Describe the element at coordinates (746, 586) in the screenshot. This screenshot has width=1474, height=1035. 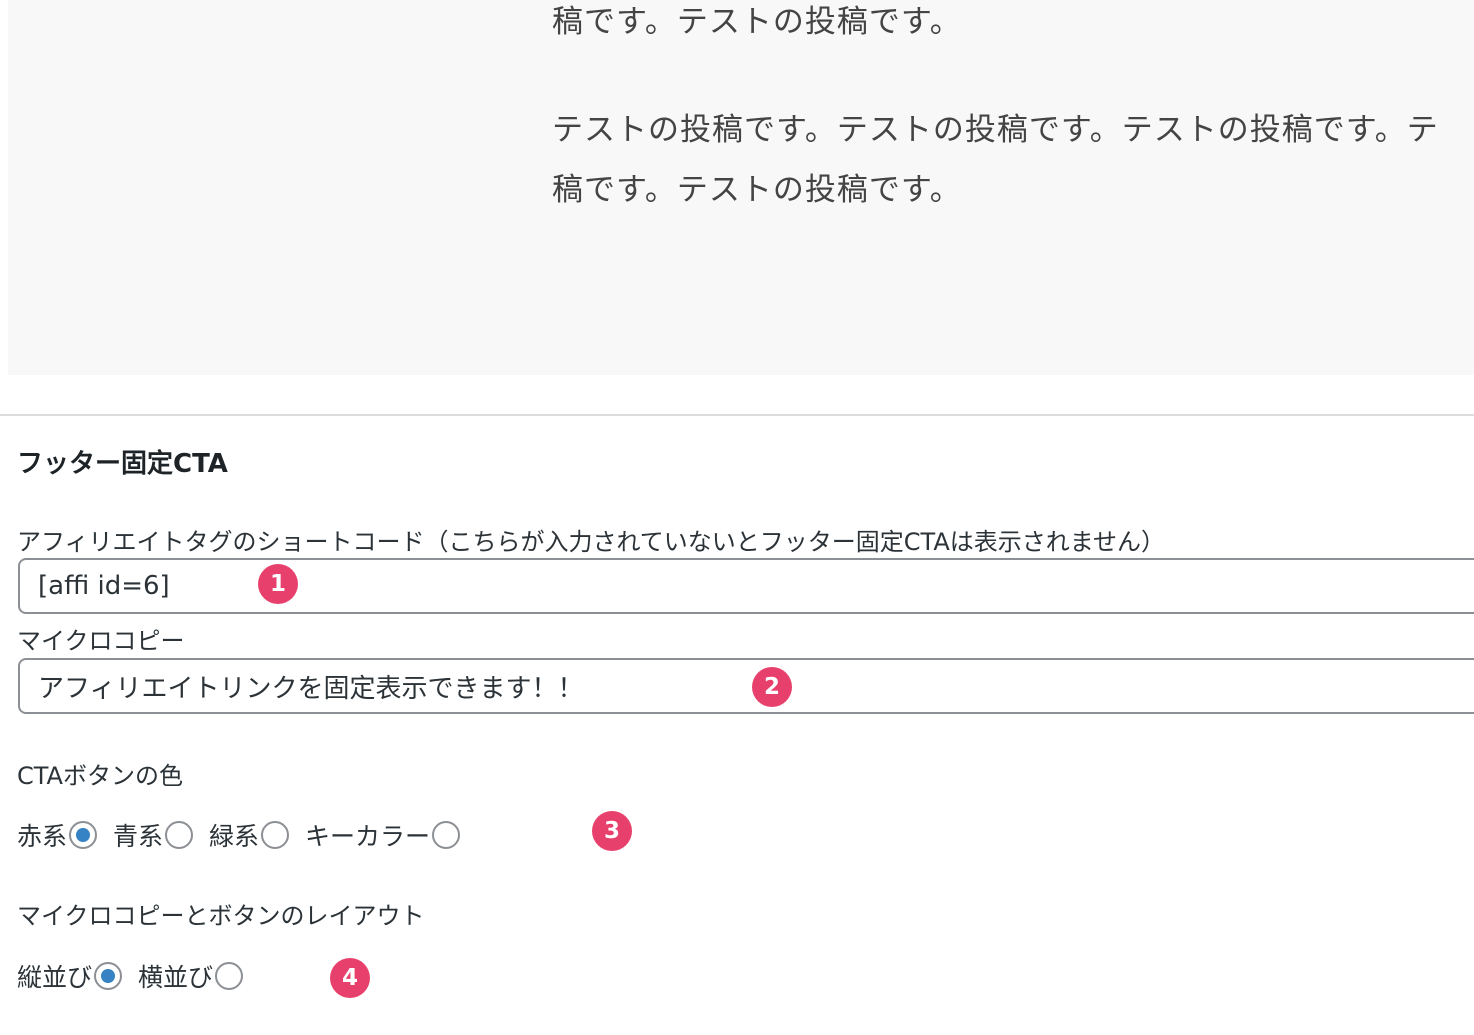
I see `shortcode-input` at that location.